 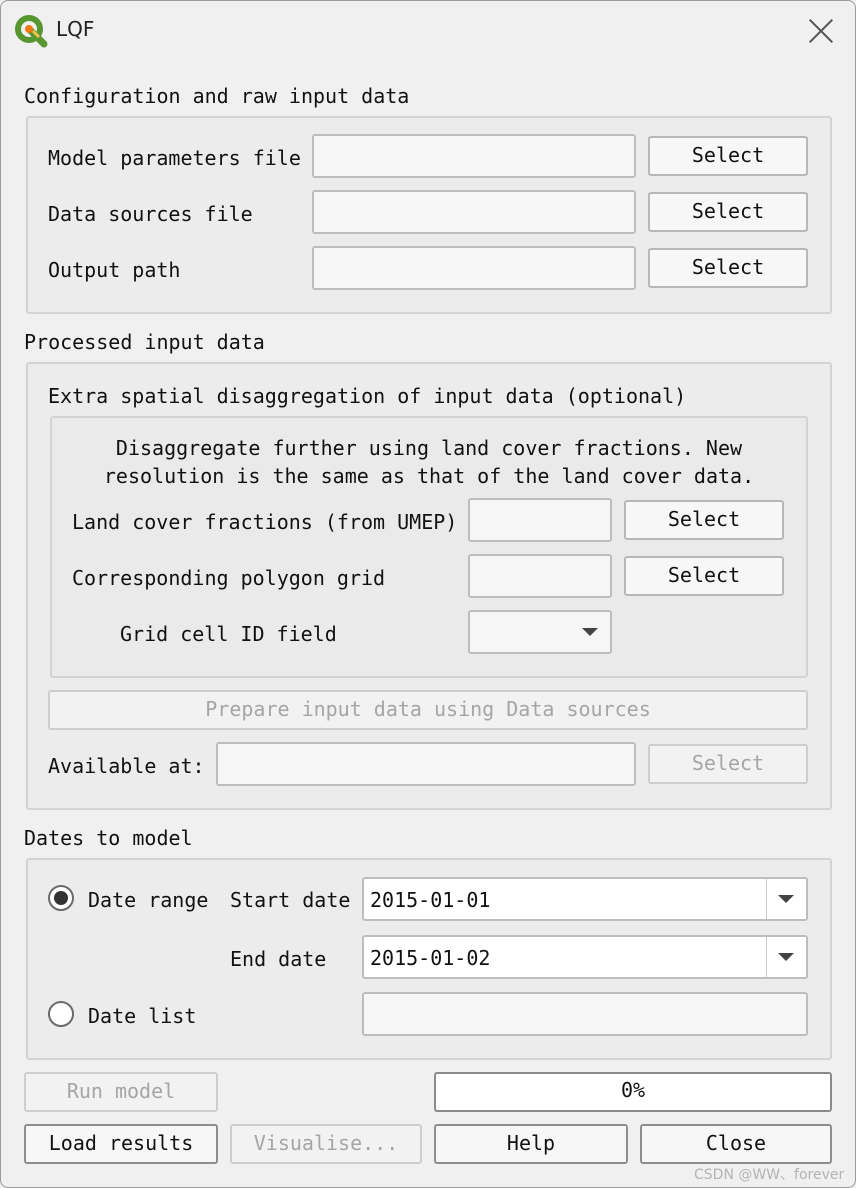 I want to click on progress-text: 0%, so click(x=633, y=1090).